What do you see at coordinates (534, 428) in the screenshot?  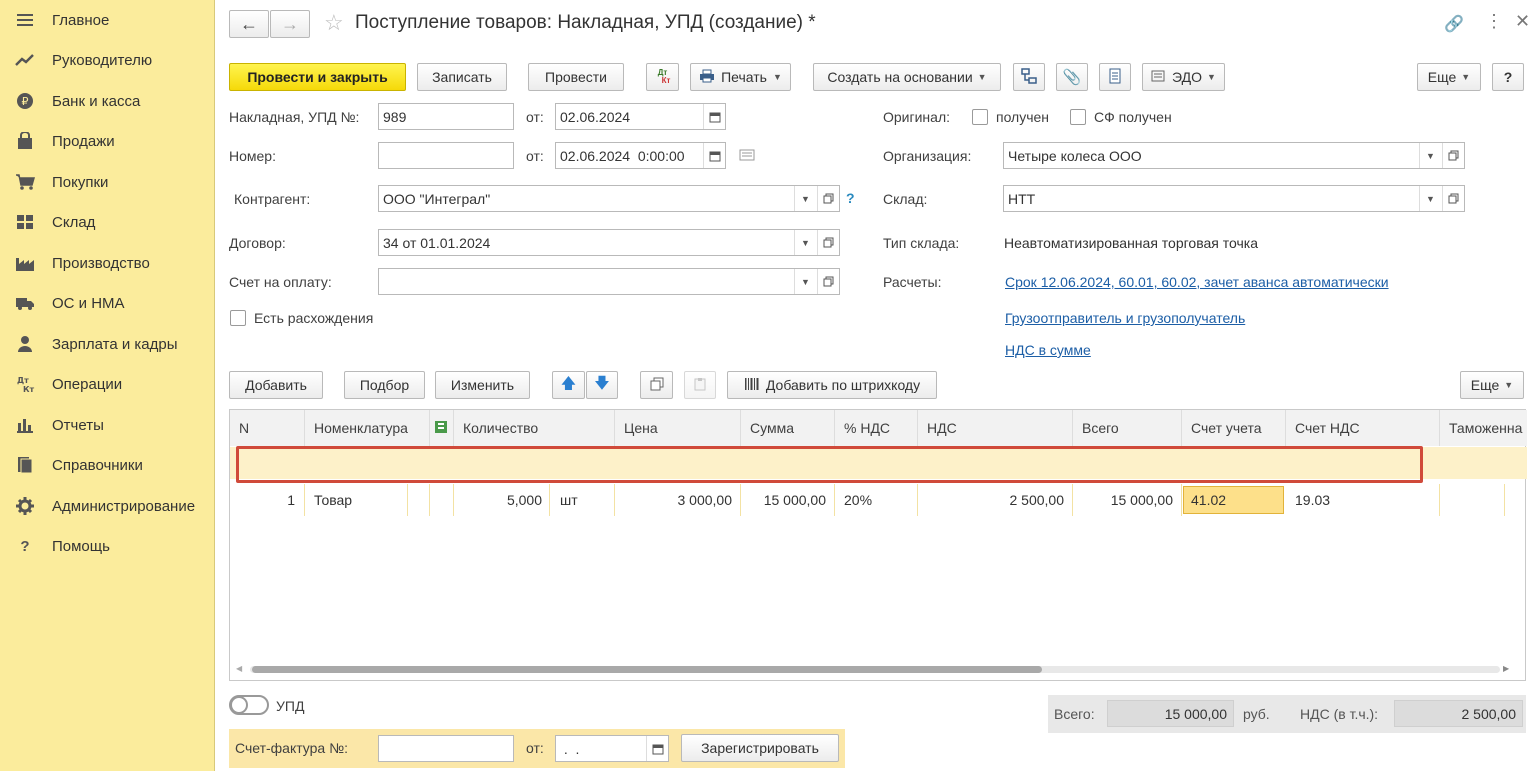 I see `column-header-quantity: Количество` at bounding box center [534, 428].